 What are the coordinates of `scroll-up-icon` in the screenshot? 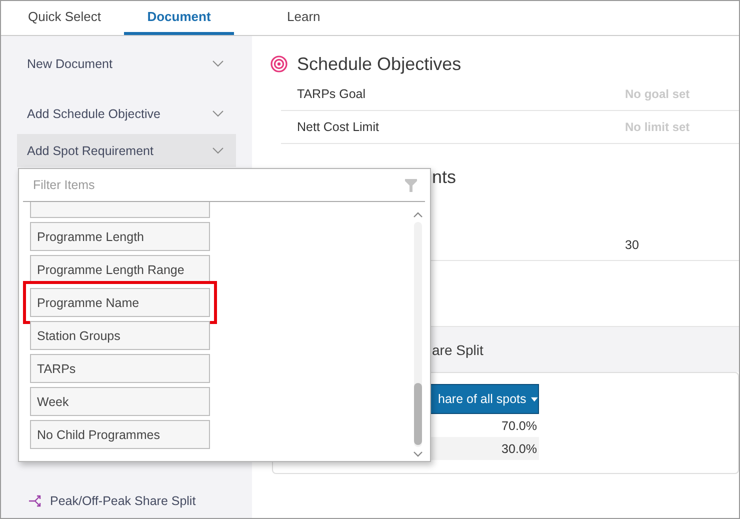 It's located at (418, 215).